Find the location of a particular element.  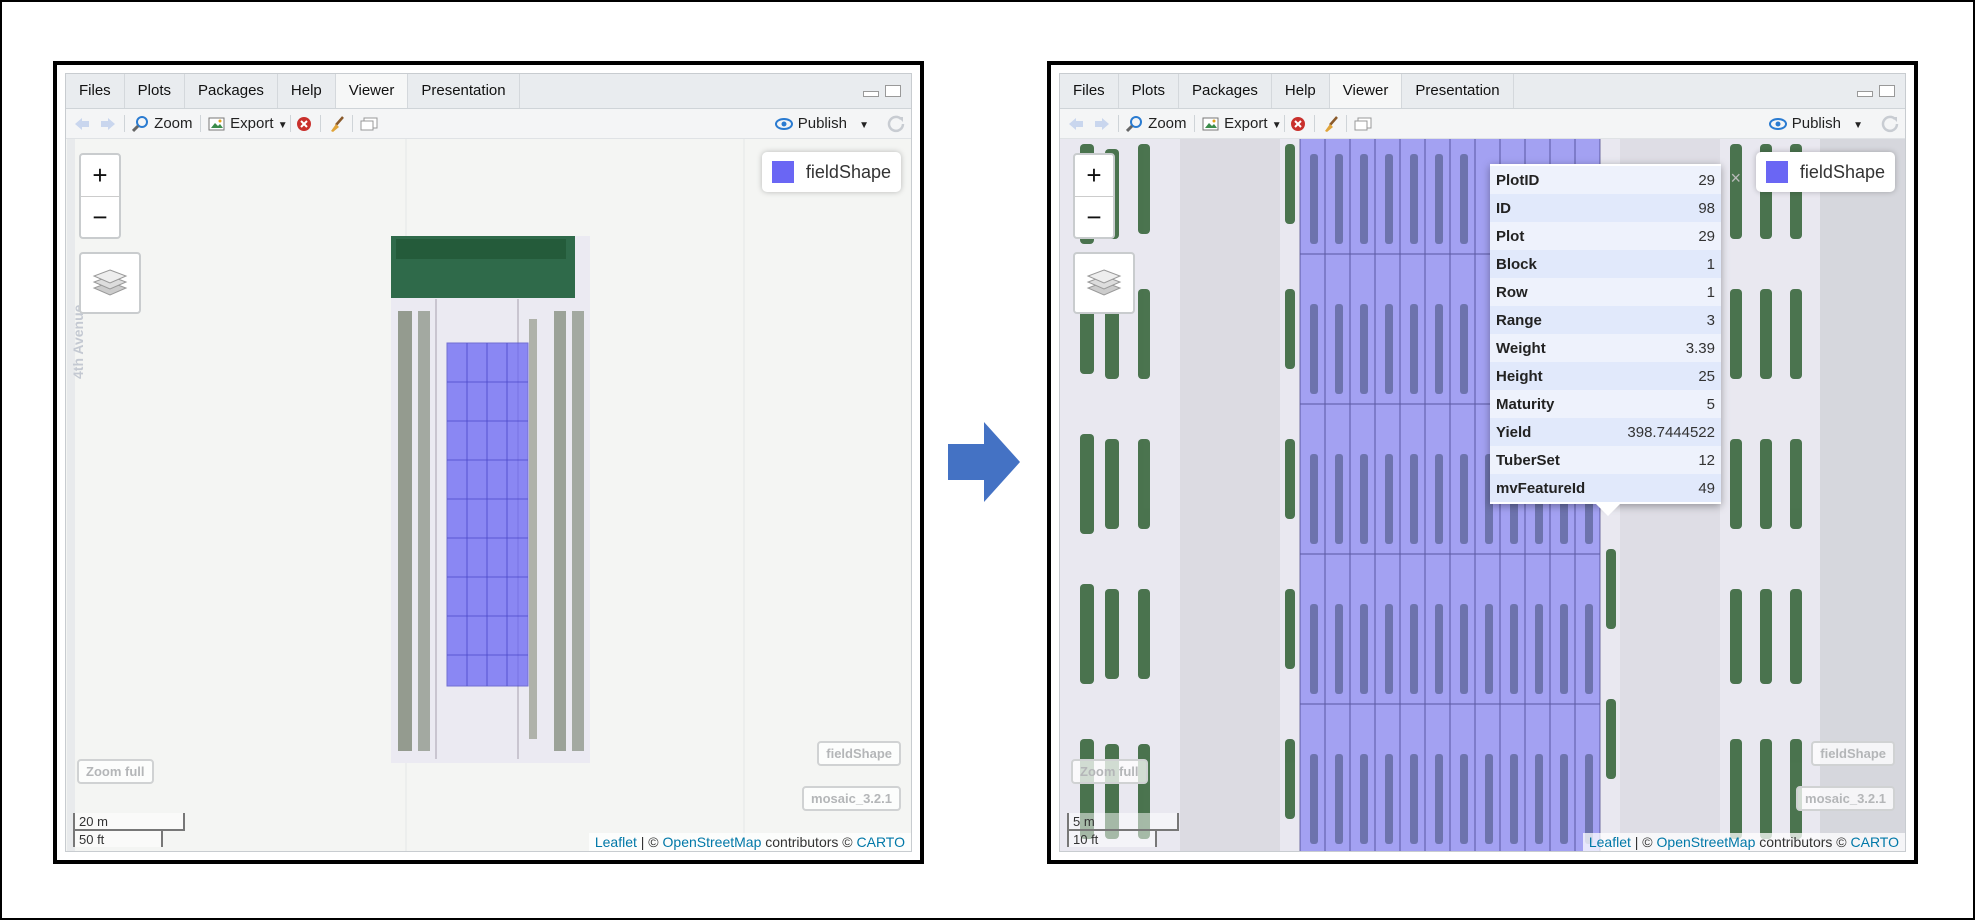

scale-bar: 5 m 10 ft is located at coordinates (1123, 830).